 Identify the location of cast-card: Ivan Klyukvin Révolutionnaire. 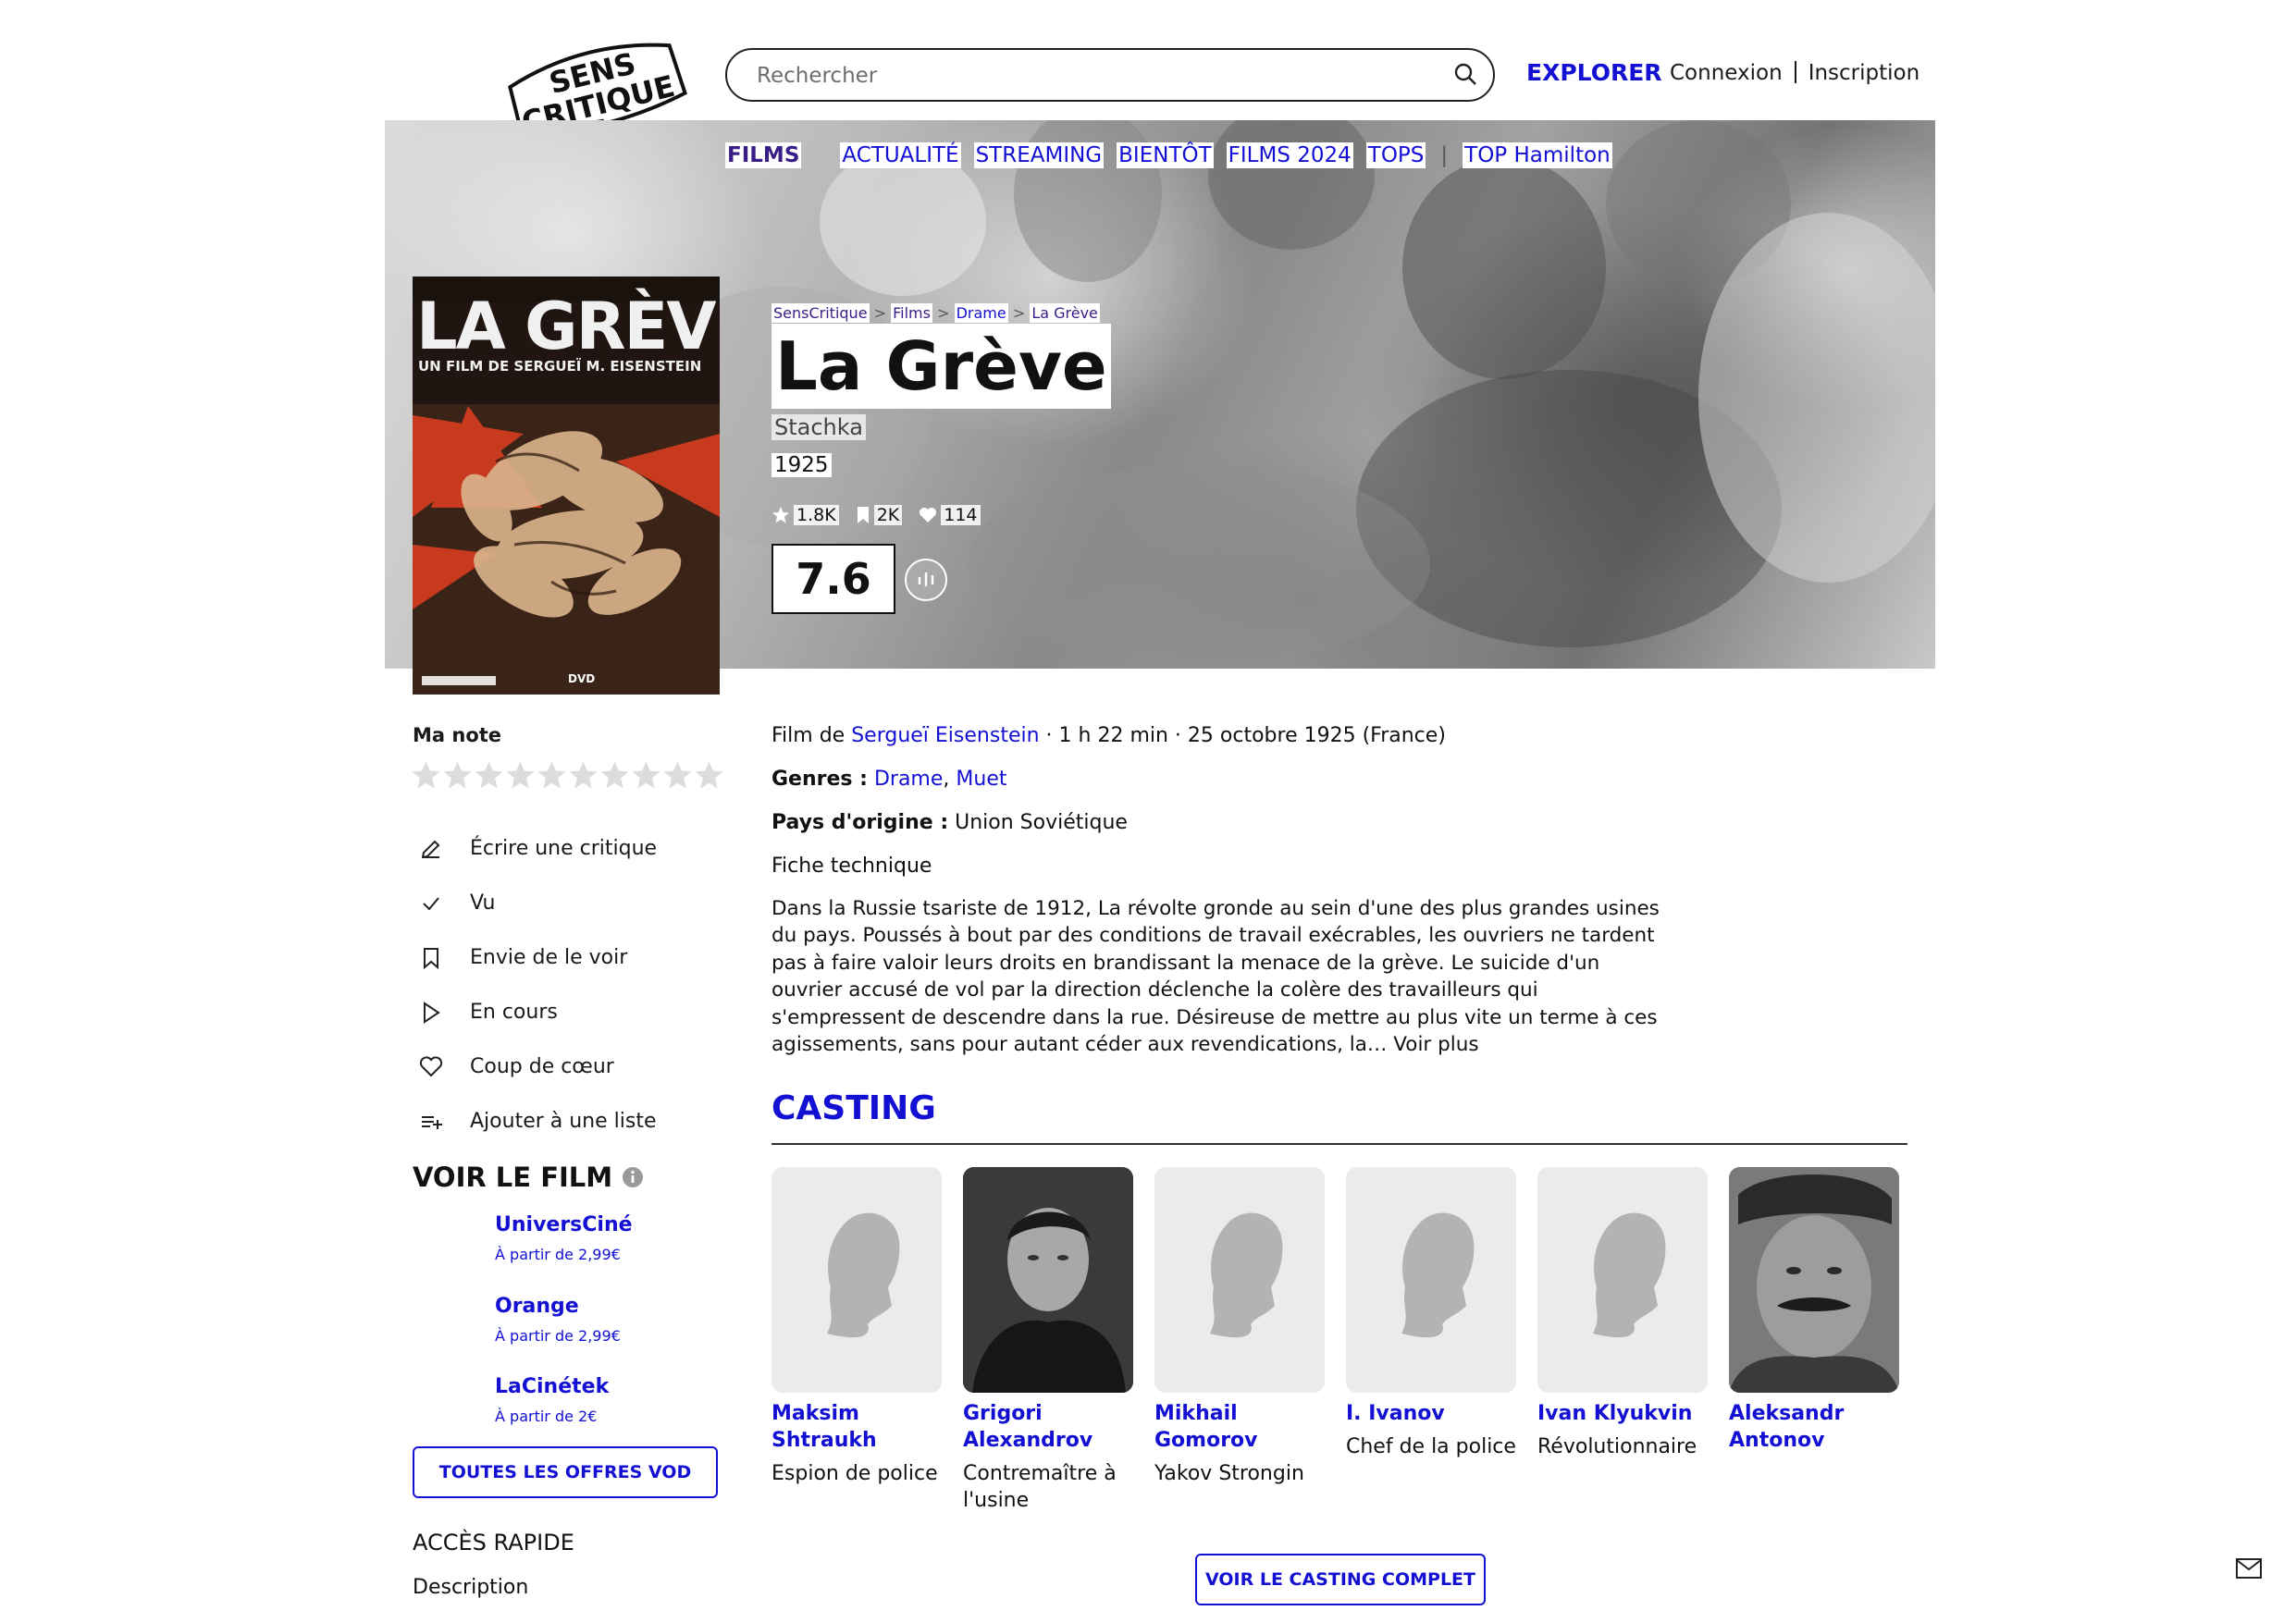
(1622, 1313).